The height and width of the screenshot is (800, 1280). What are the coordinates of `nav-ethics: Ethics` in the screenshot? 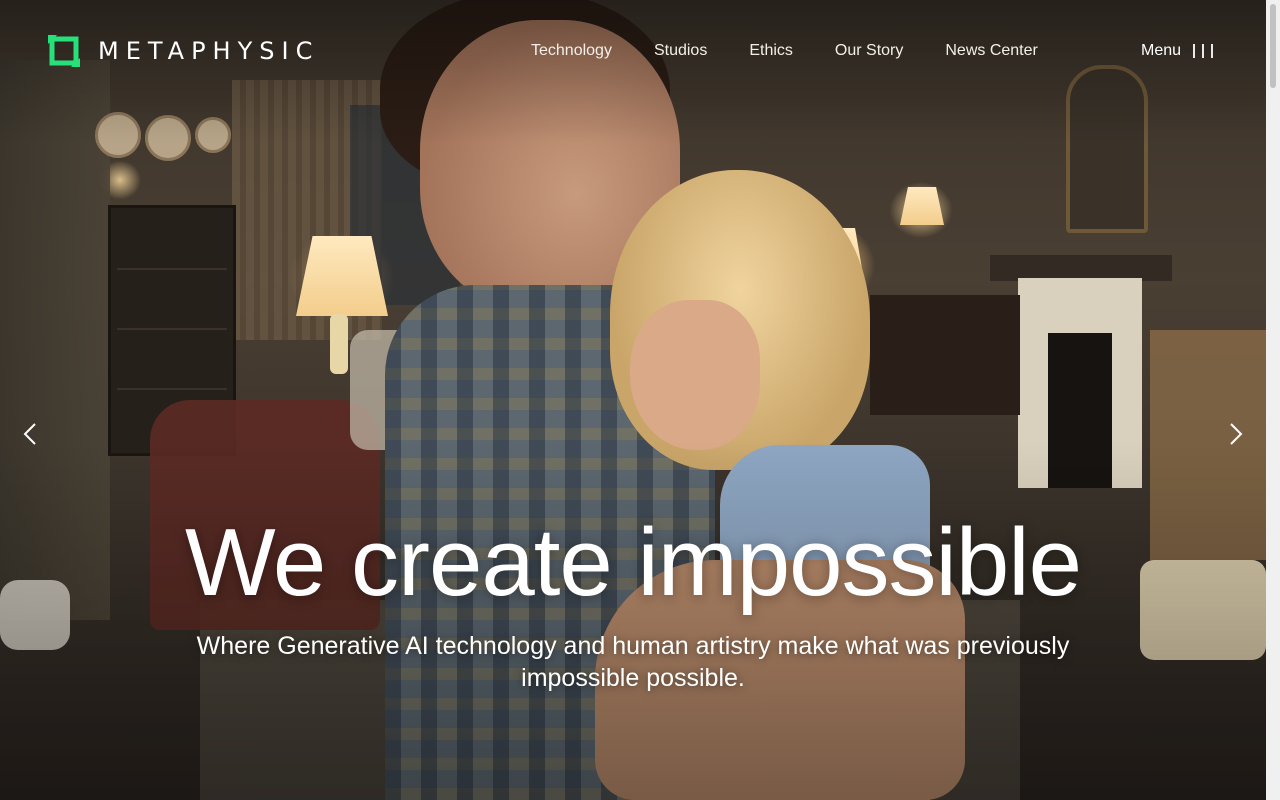 It's located at (771, 51).